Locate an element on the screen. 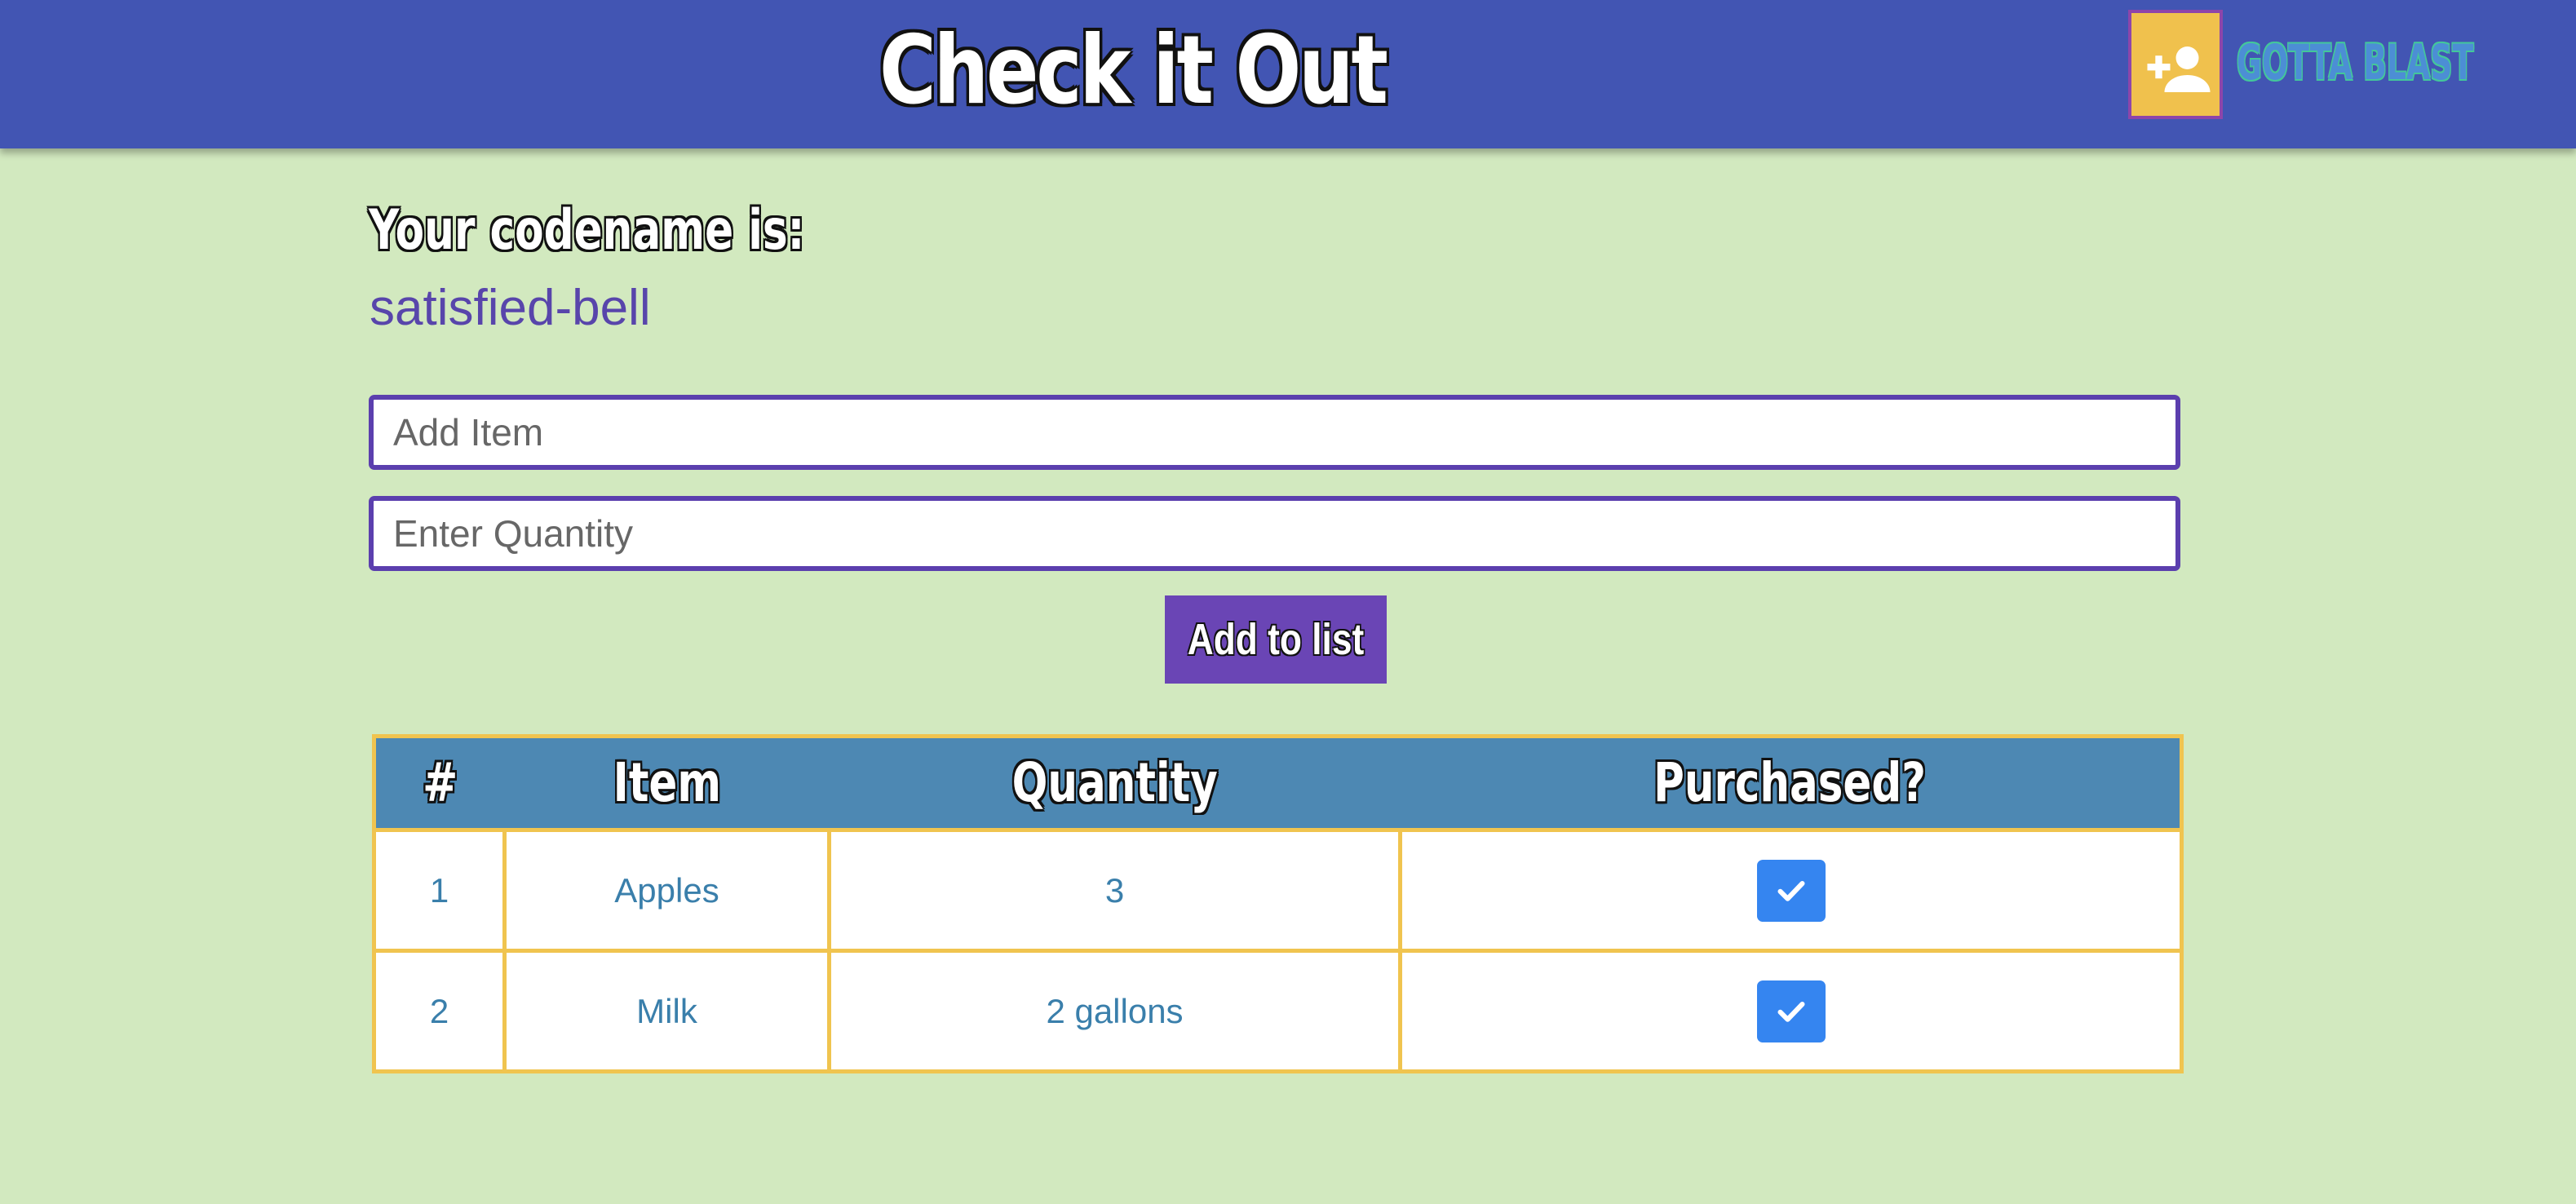 The height and width of the screenshot is (1204, 2576). add-to-list-button: Add to list is located at coordinates (1276, 639).